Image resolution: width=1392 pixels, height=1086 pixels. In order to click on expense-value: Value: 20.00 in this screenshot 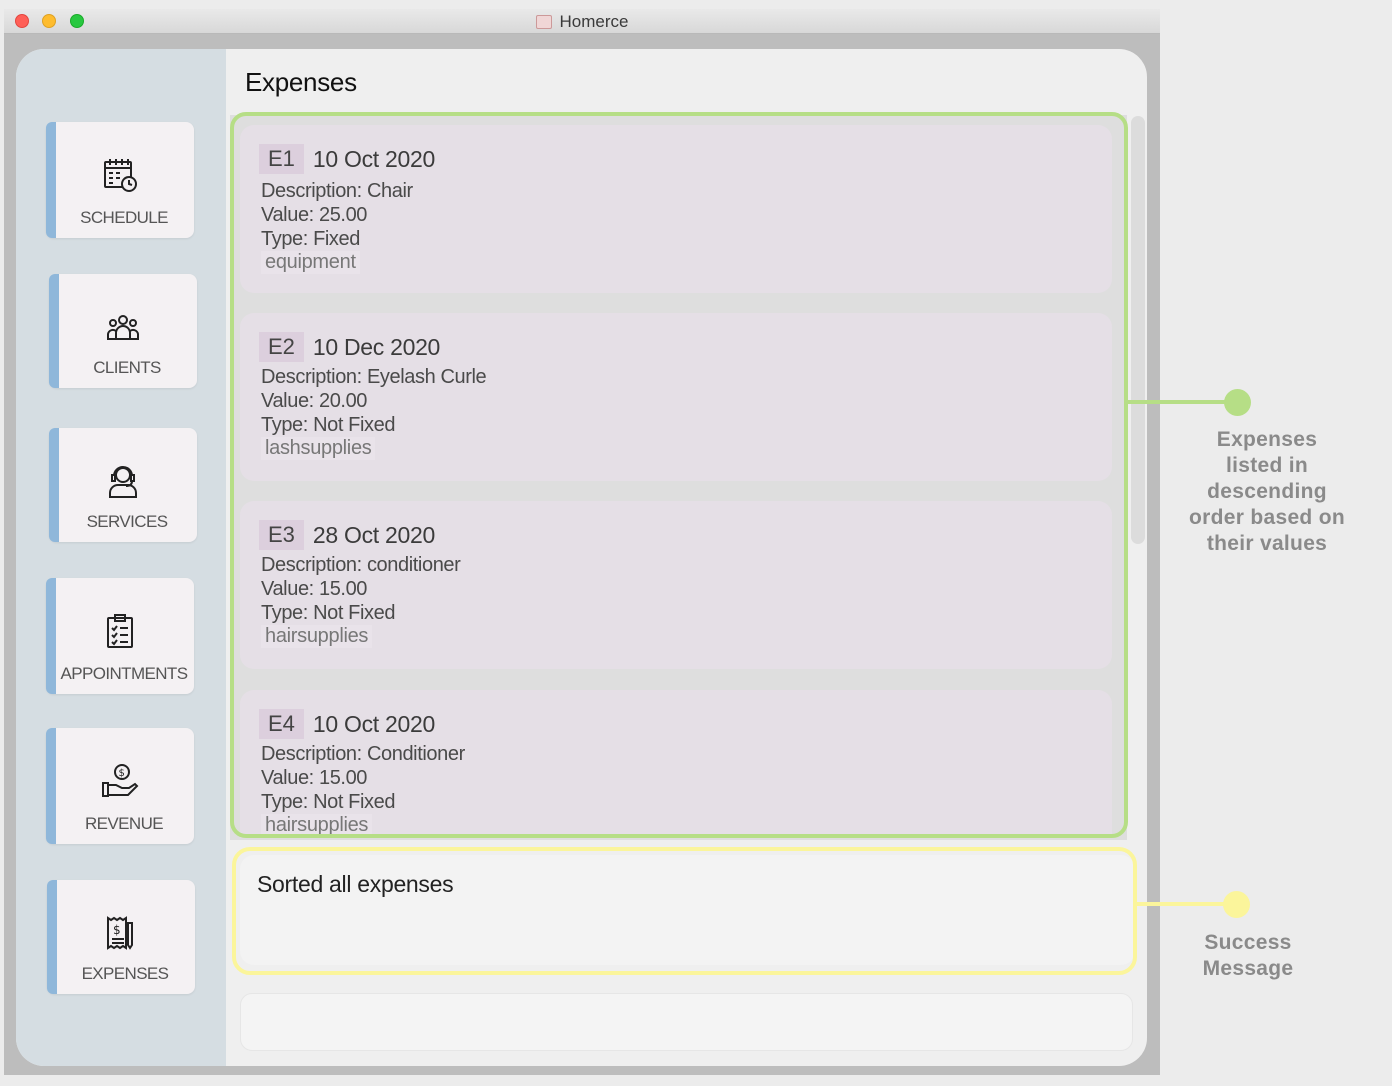, I will do `click(314, 401)`.